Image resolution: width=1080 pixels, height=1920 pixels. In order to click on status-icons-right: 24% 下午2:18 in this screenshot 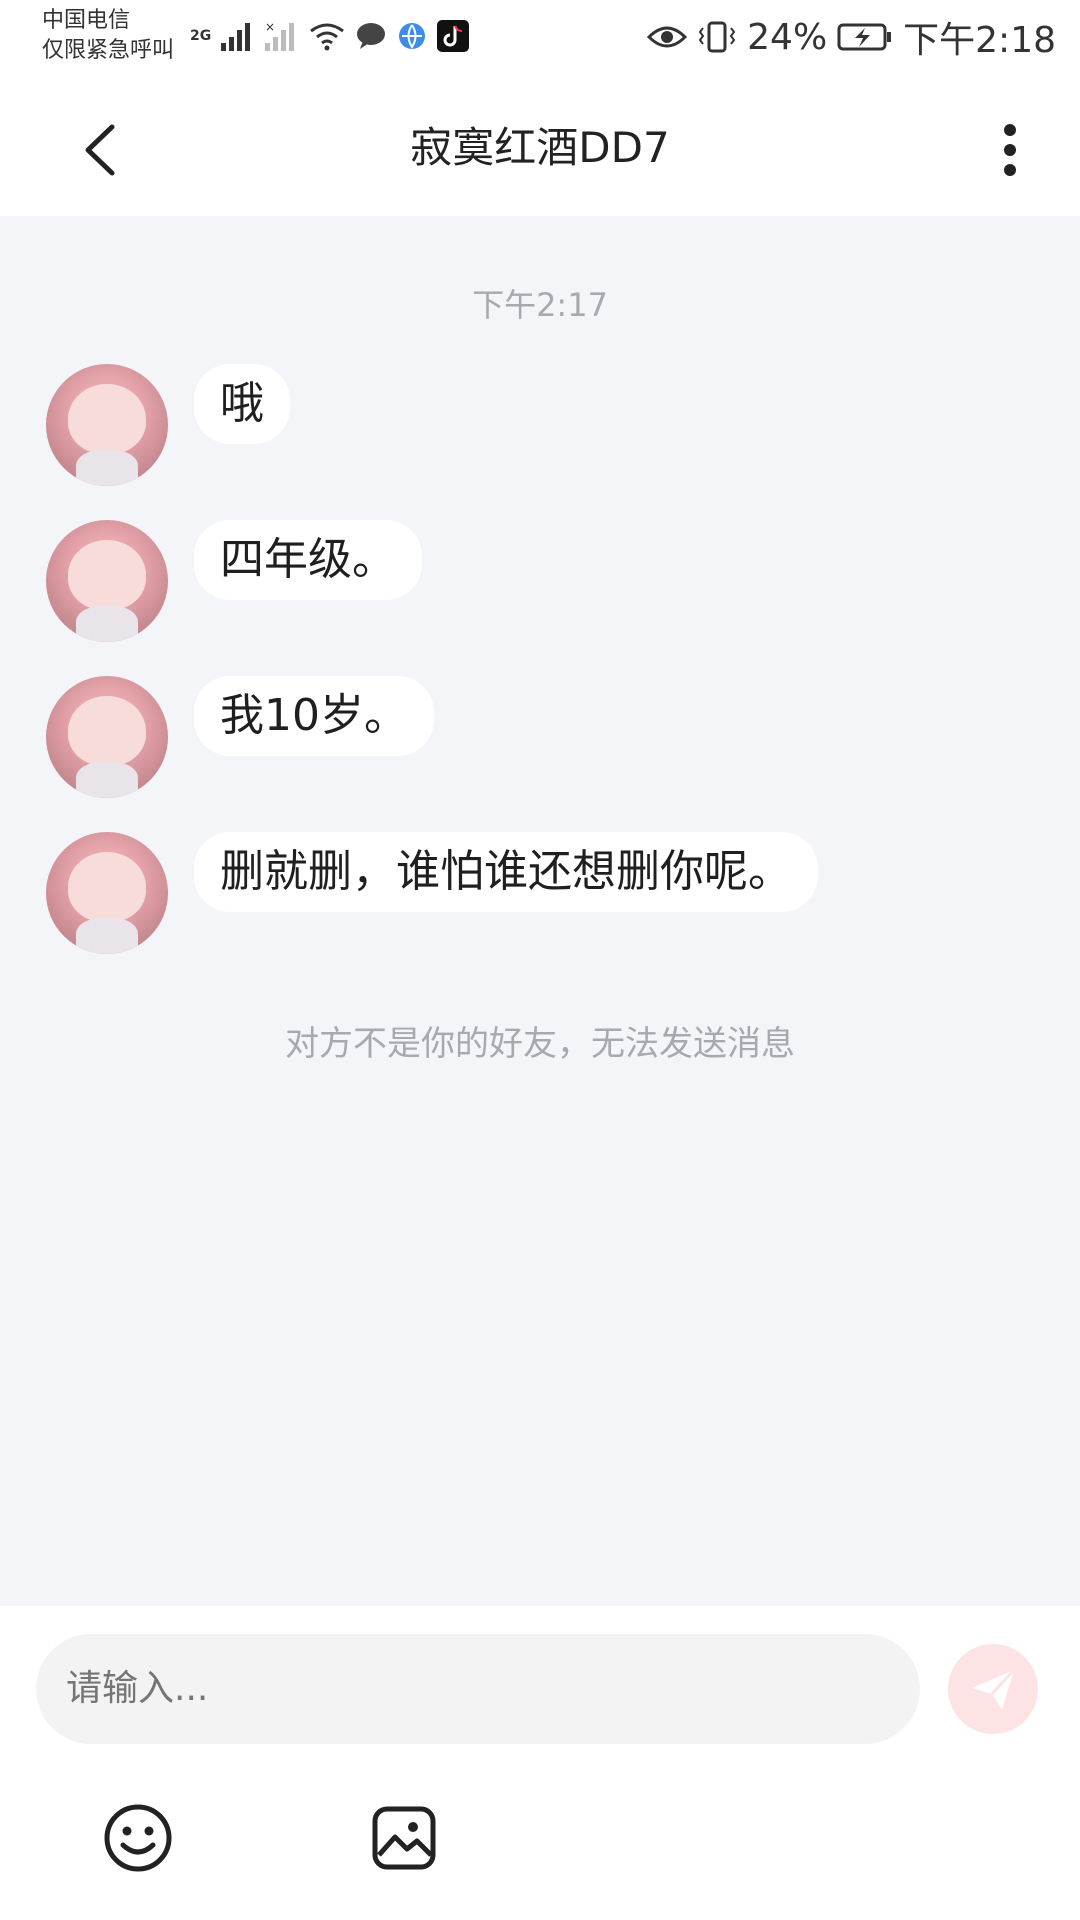, I will do `click(851, 37)`.